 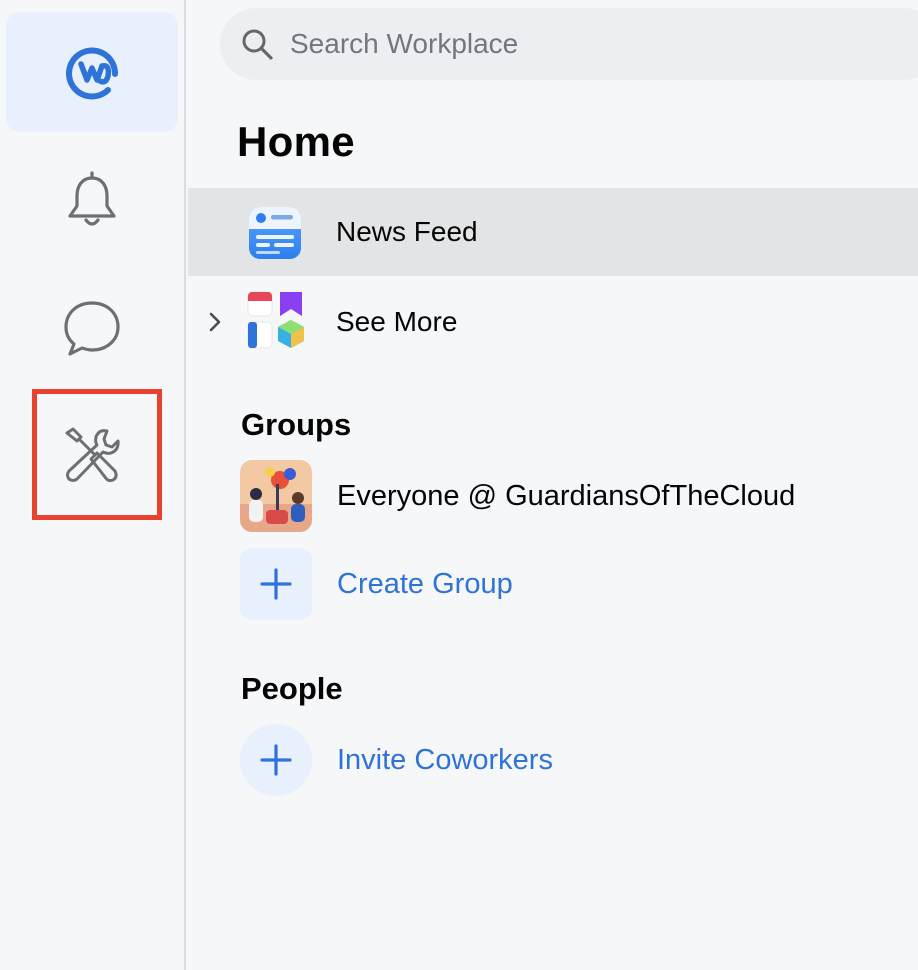 I want to click on news-feed-icon, so click(x=275, y=233).